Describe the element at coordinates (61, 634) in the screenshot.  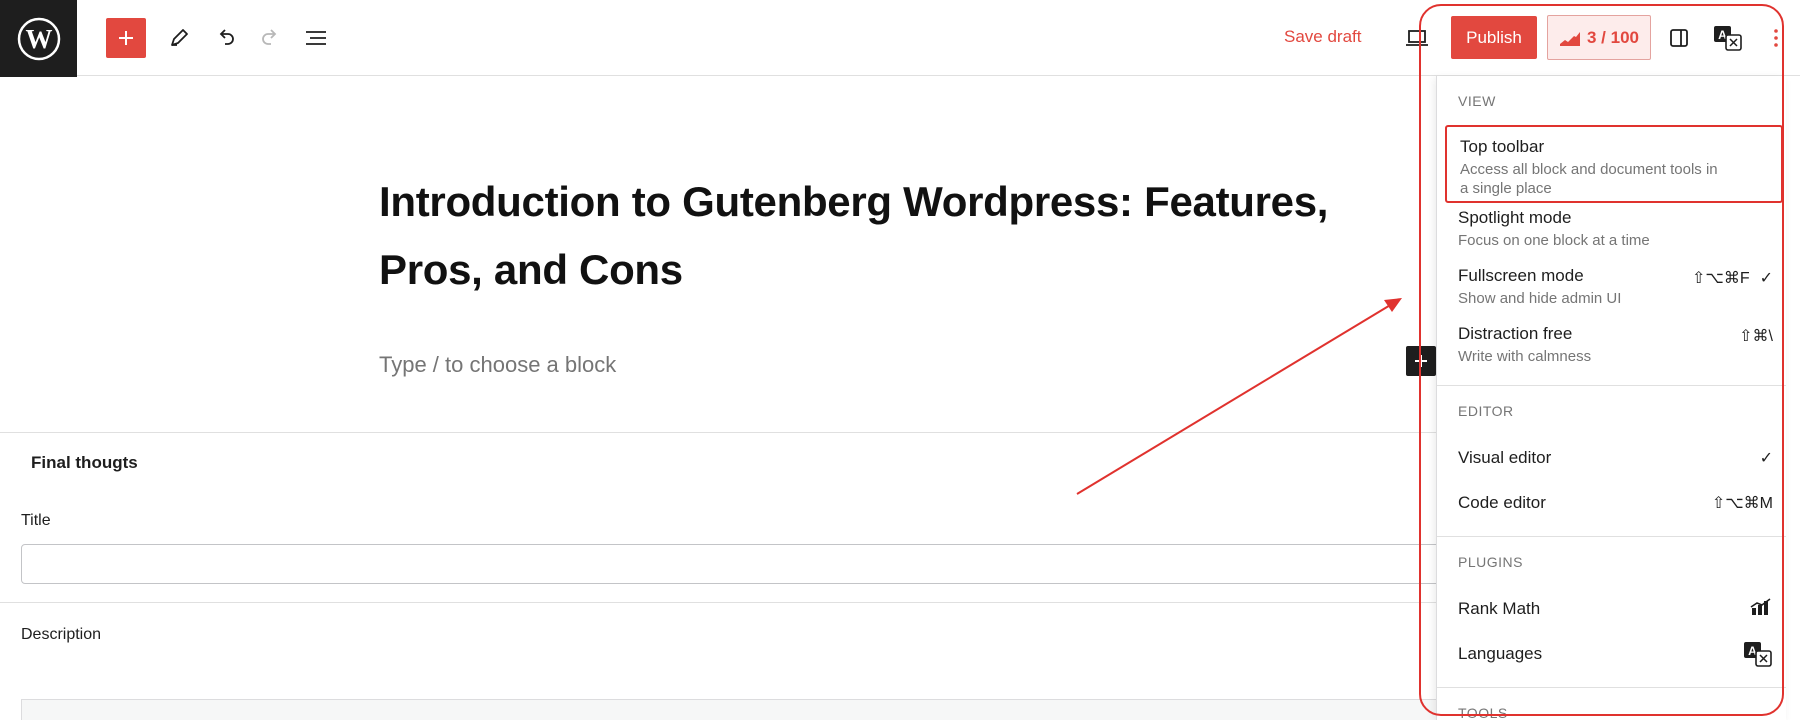
I see `description-field-label: Description` at that location.